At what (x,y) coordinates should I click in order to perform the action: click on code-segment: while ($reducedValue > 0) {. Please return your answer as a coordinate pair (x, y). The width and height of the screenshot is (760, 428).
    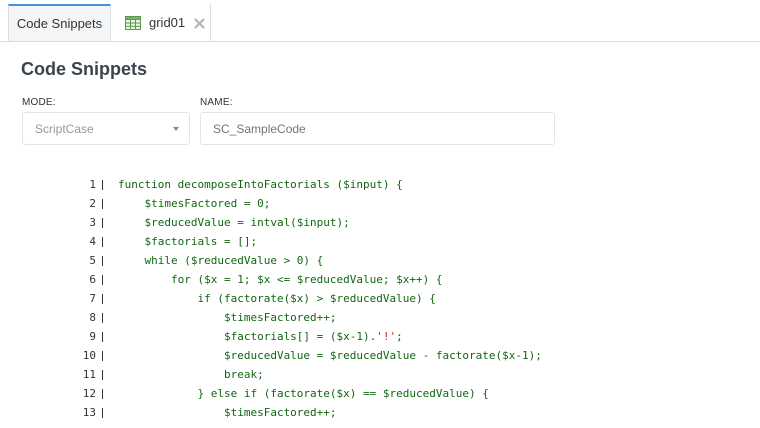
    Looking at the image, I should click on (221, 260).